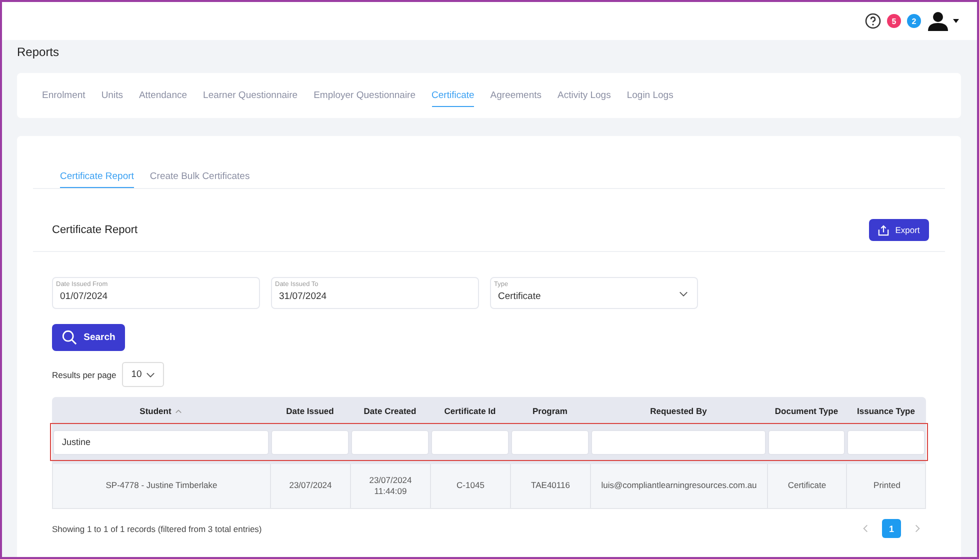 Image resolution: width=979 pixels, height=559 pixels. What do you see at coordinates (84, 375) in the screenshot?
I see `results-per-page-label: Results per page` at bounding box center [84, 375].